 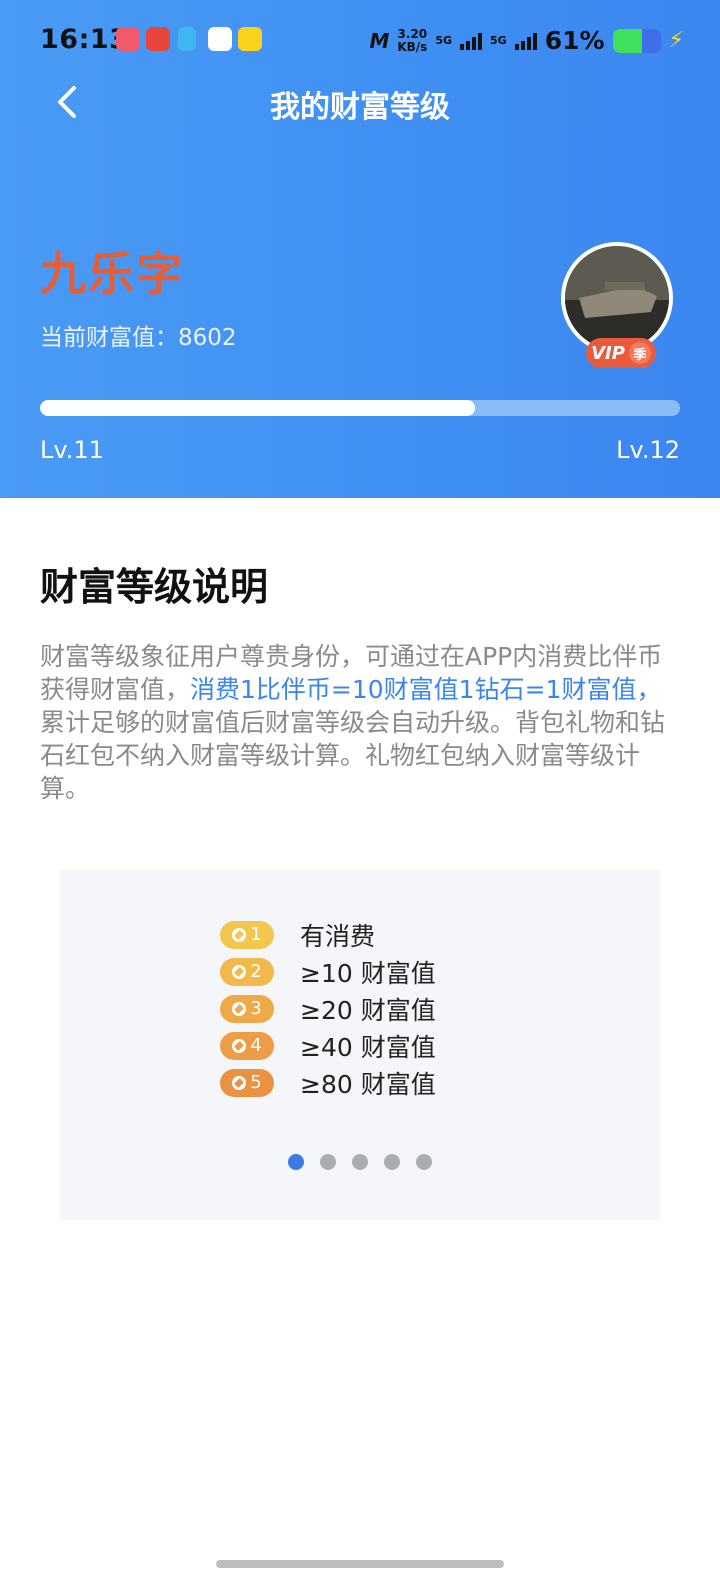 What do you see at coordinates (368, 1010) in the screenshot?
I see `level-requirement: ≥20 财富值` at bounding box center [368, 1010].